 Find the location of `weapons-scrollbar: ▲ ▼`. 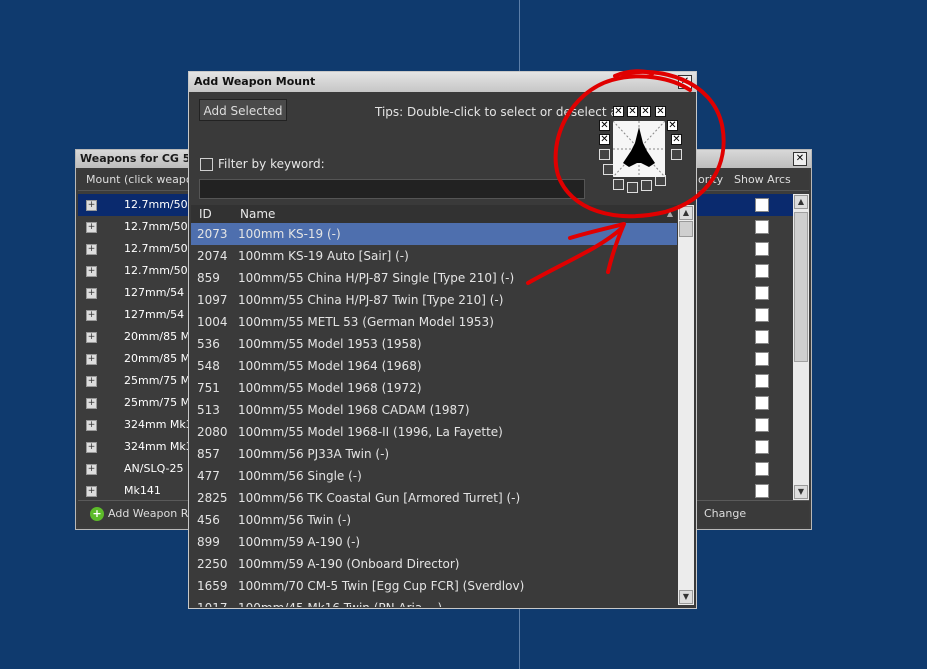

weapons-scrollbar: ▲ ▼ is located at coordinates (801, 347).